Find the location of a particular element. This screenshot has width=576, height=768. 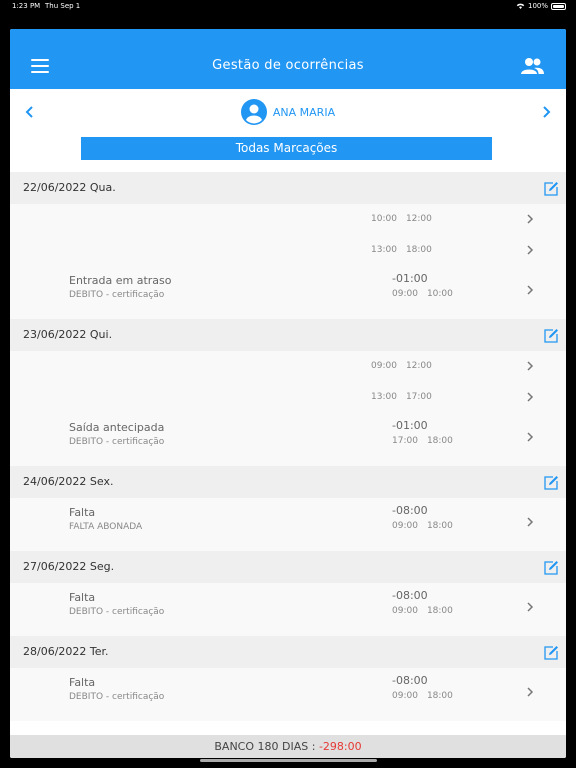

status-date: Thu Sep 1 is located at coordinates (63, 6).